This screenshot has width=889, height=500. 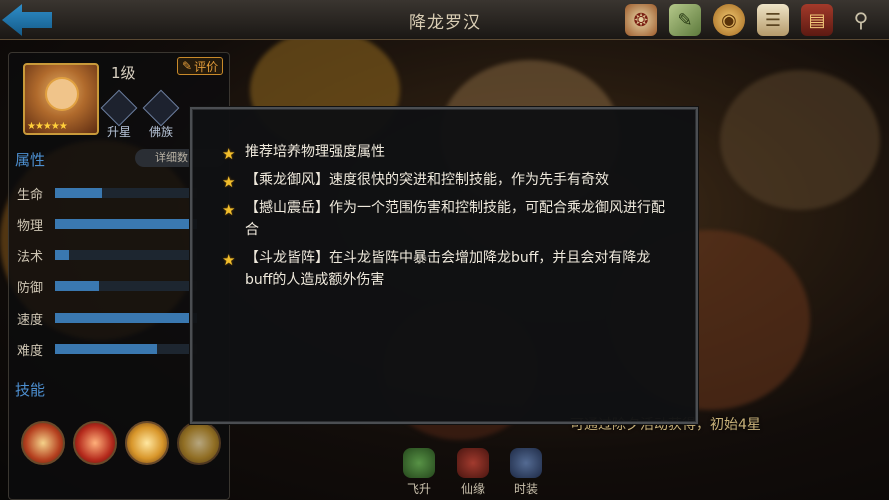 I want to click on rate-button: ✎ 评价, so click(x=200, y=66).